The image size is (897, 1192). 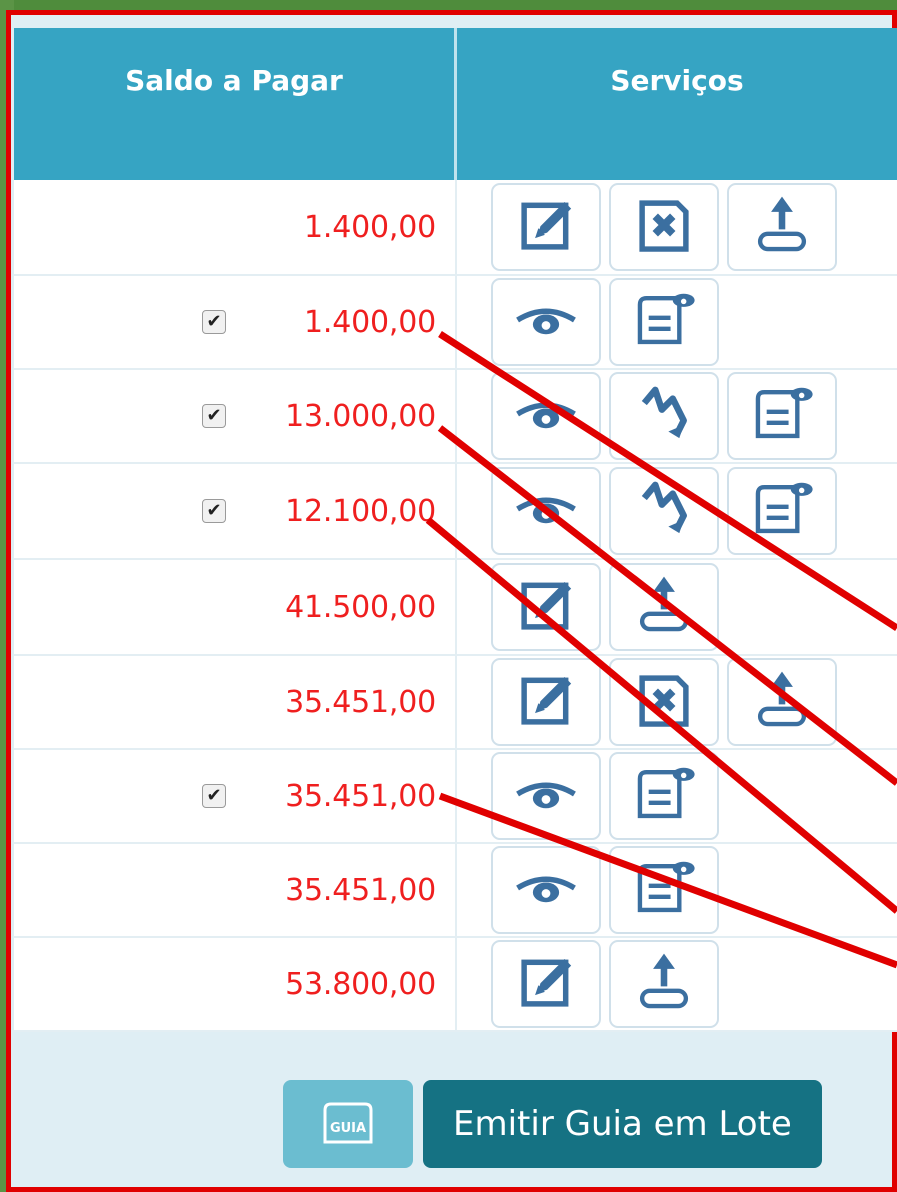 What do you see at coordinates (235, 227) in the screenshot?
I see `saldo-cell: 1.400,00` at bounding box center [235, 227].